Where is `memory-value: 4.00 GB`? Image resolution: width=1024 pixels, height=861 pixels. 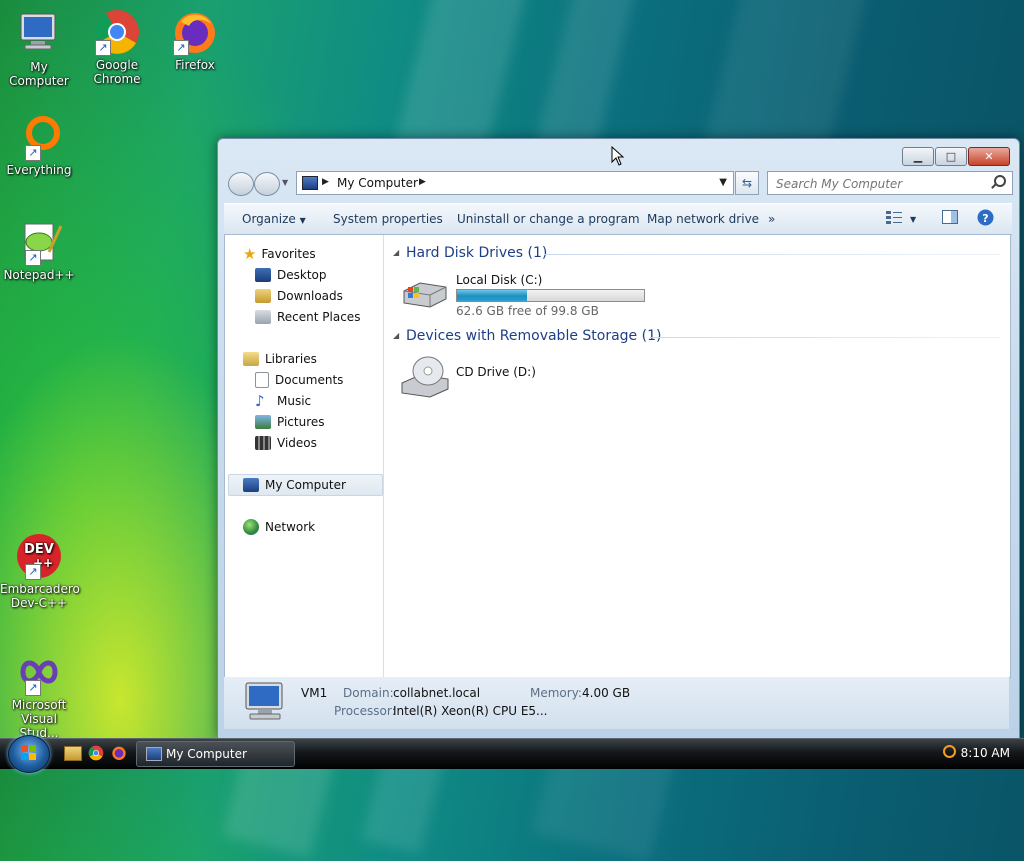
memory-value: 4.00 GB is located at coordinates (606, 693).